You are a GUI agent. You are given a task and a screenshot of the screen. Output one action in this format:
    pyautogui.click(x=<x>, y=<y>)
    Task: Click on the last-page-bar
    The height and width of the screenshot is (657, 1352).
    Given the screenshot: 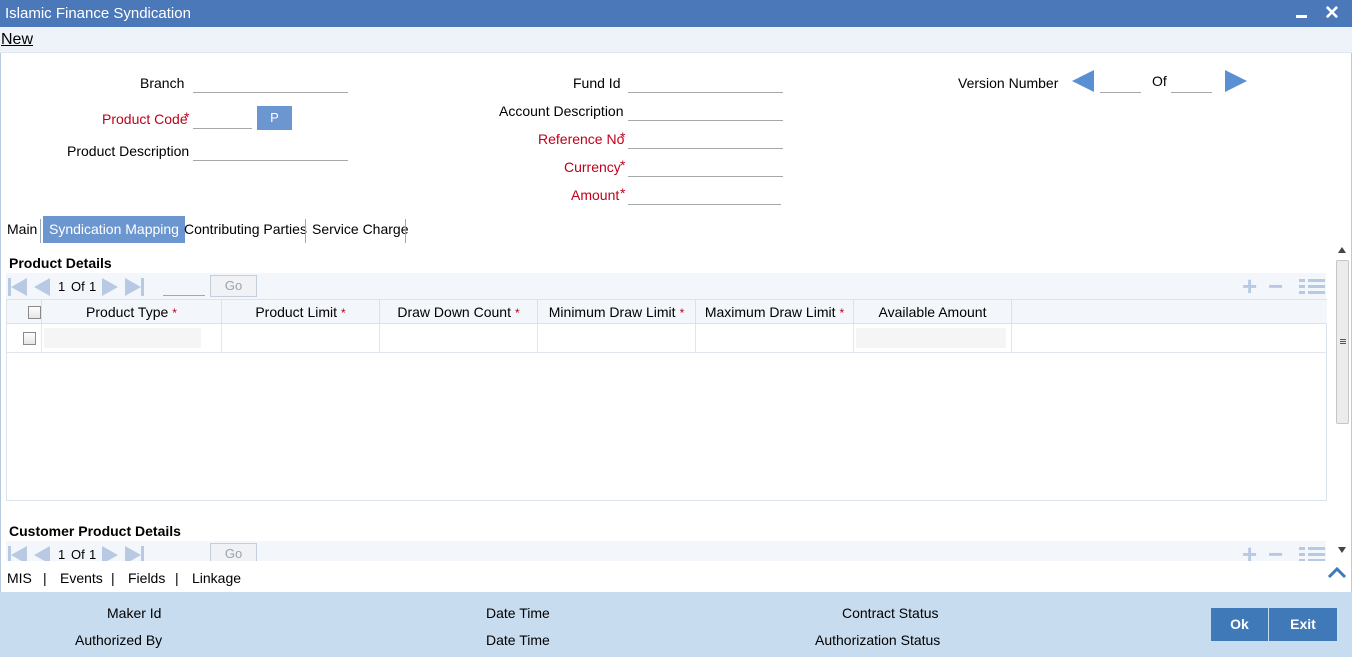 What is the action you would take?
    pyautogui.click(x=142, y=287)
    